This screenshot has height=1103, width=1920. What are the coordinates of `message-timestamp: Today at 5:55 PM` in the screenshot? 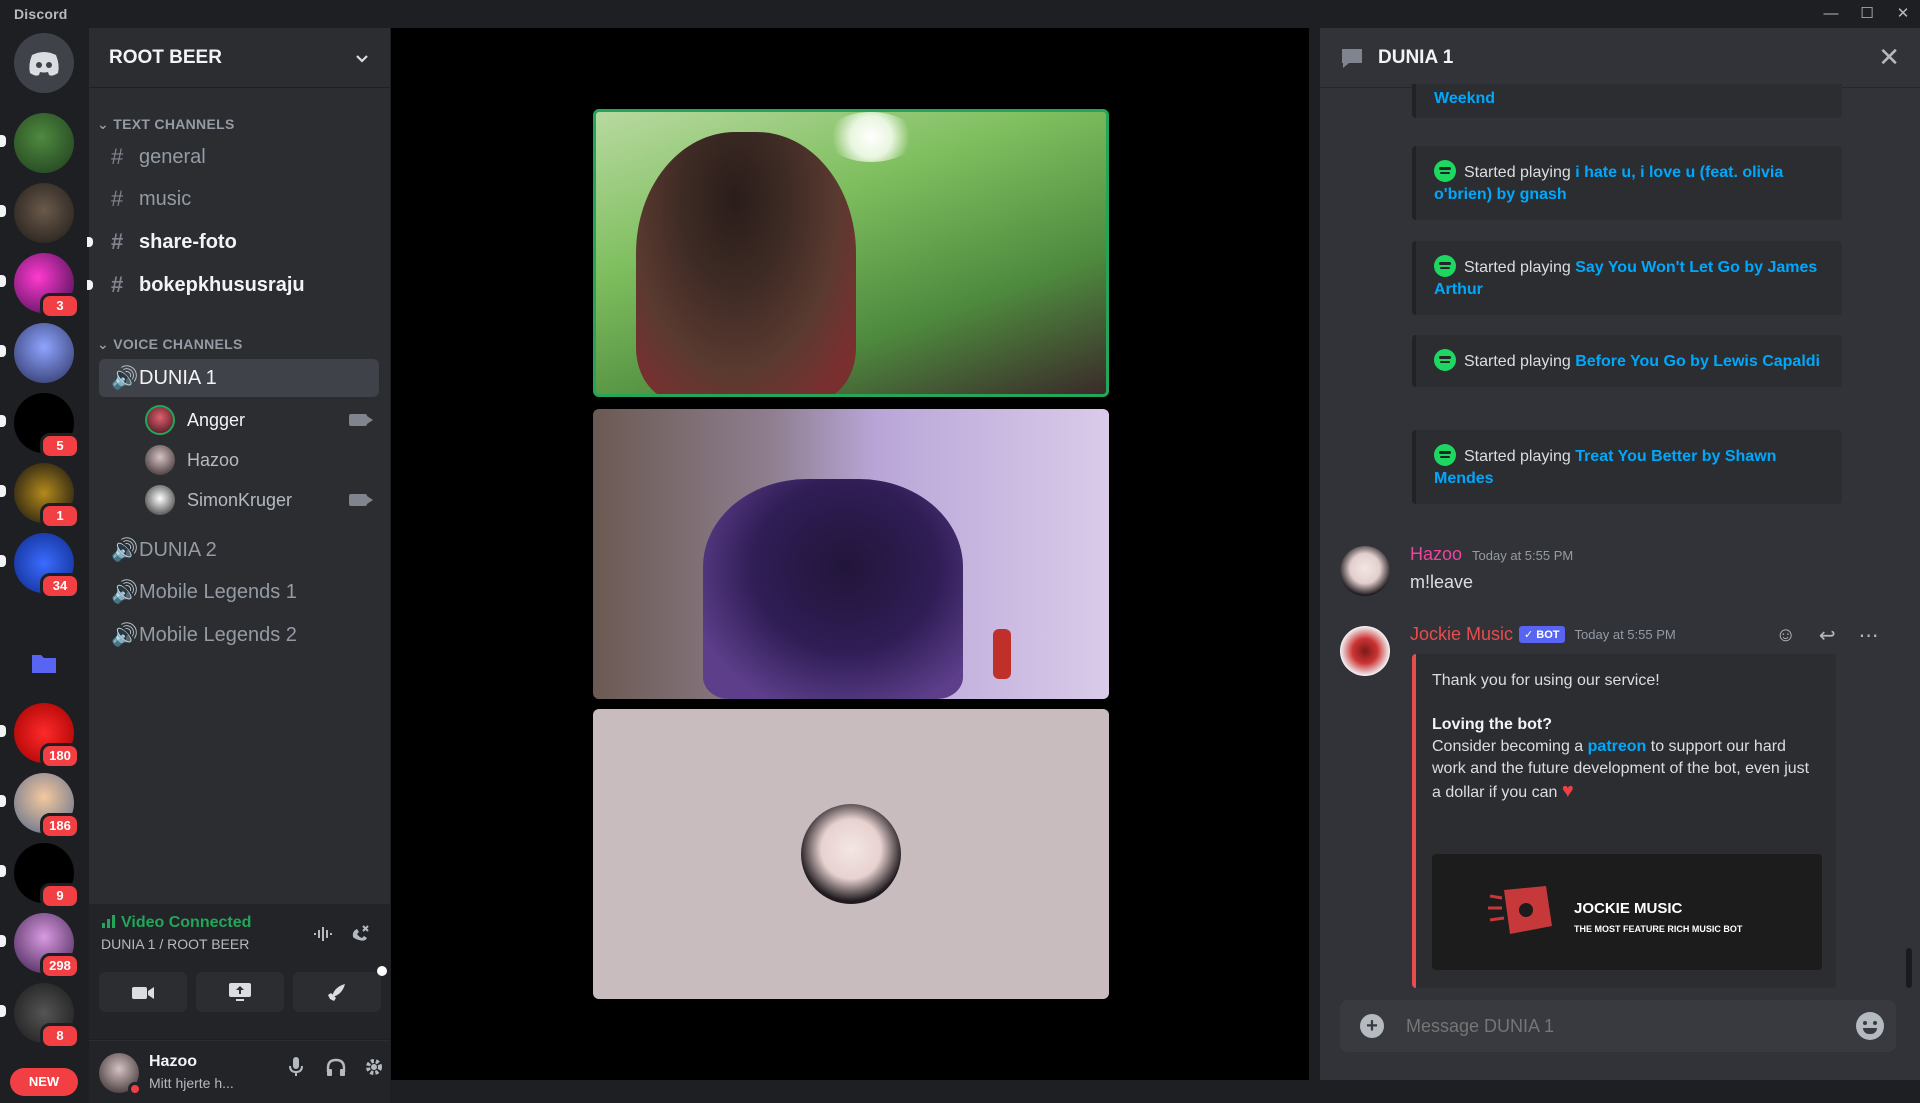 It's located at (1625, 634).